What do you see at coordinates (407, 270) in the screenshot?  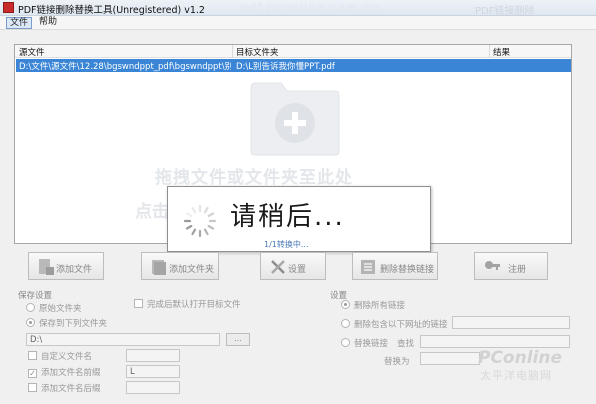 I see `delete-replace-label: 删除替换链接` at bounding box center [407, 270].